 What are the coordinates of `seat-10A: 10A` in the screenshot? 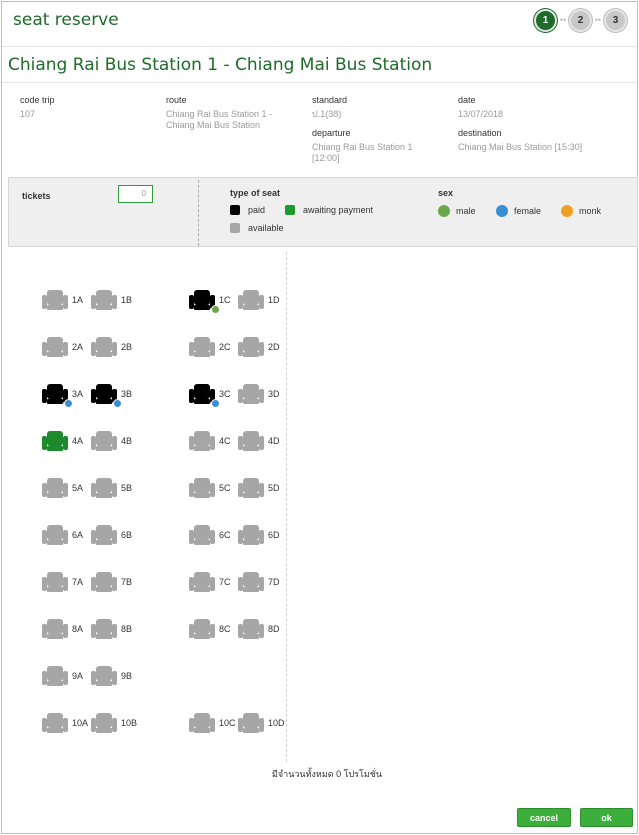 It's located at (65, 723).